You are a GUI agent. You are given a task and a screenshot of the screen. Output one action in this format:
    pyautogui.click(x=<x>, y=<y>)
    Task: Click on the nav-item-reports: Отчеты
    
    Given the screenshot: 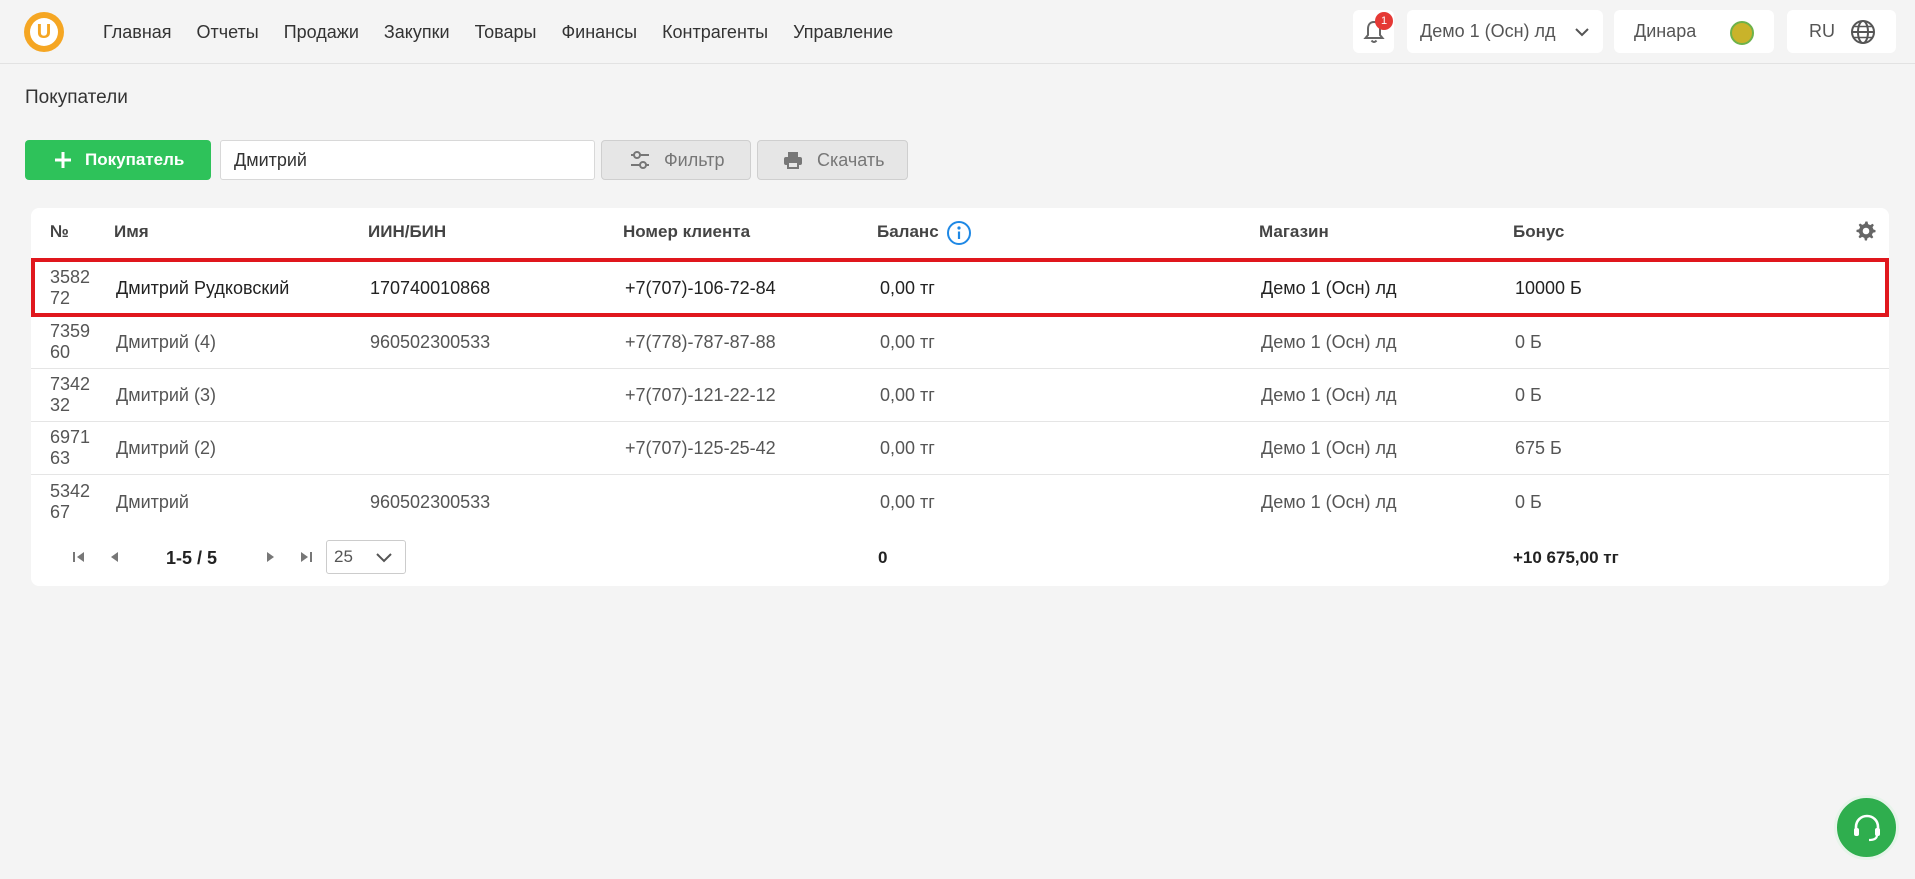 What is the action you would take?
    pyautogui.click(x=228, y=32)
    